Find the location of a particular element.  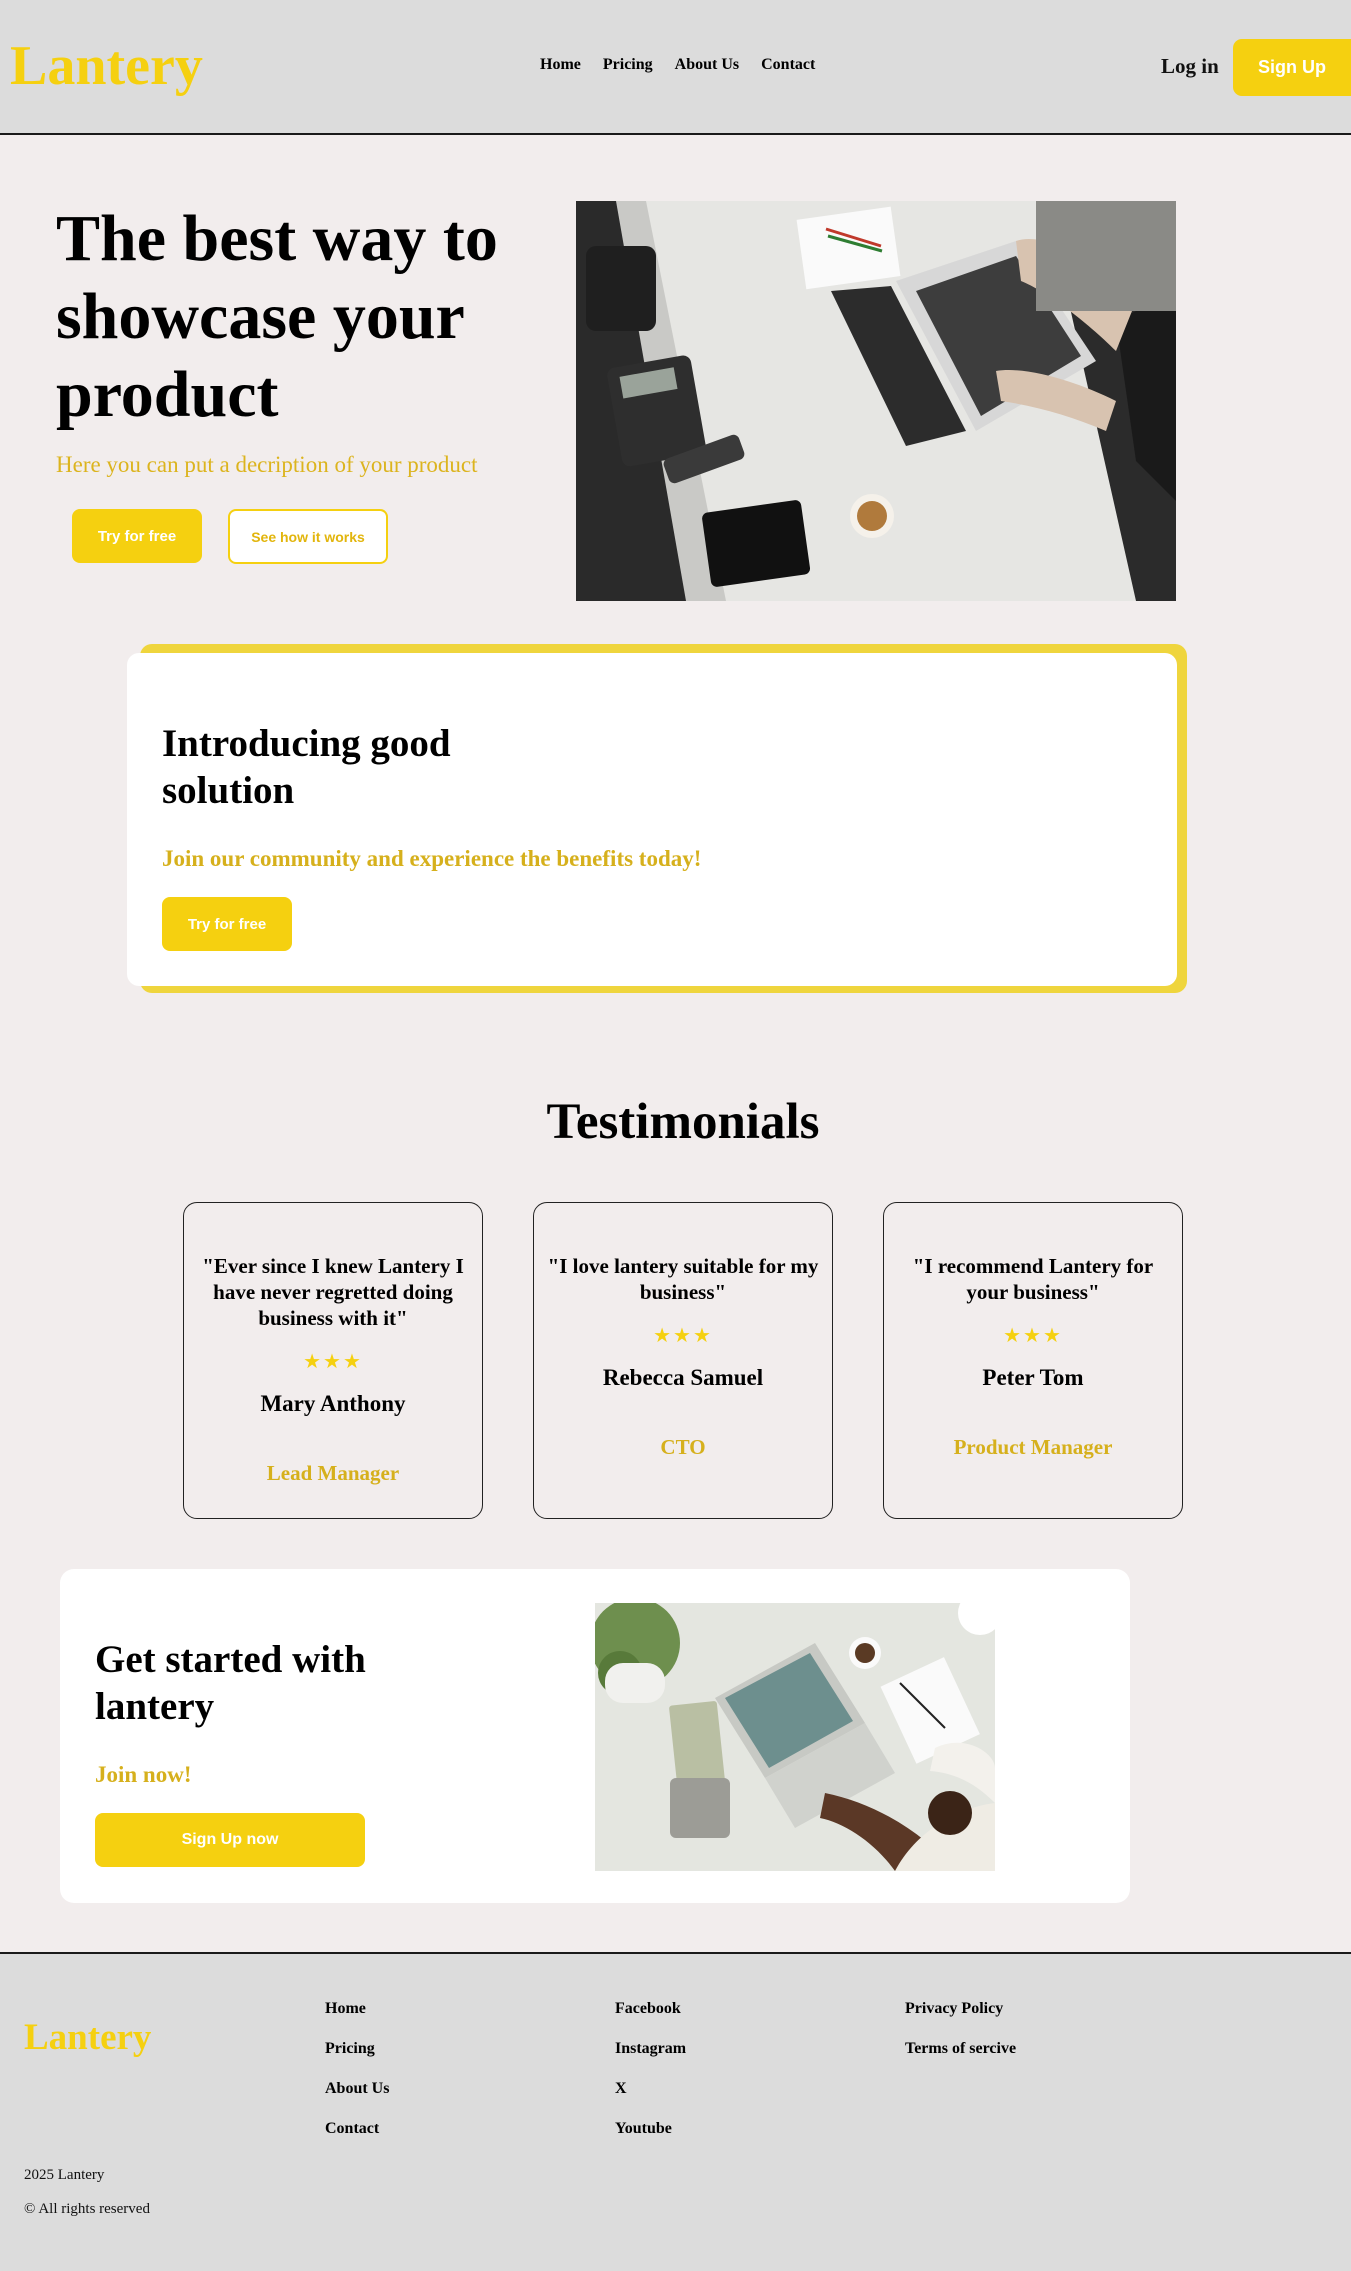

footer-year: 2025 Lantery is located at coordinates (64, 2175).